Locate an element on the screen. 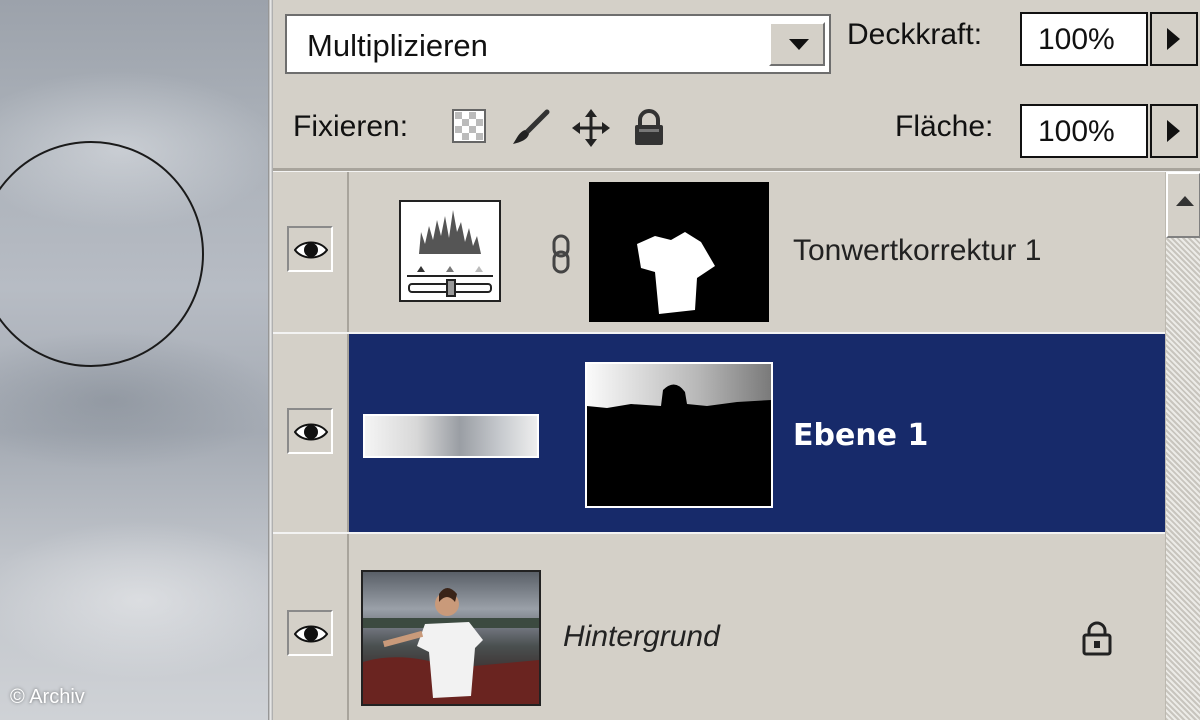 Image resolution: width=1200 pixels, height=720 pixels. lock-paint-brush-icon is located at coordinates (531, 128).